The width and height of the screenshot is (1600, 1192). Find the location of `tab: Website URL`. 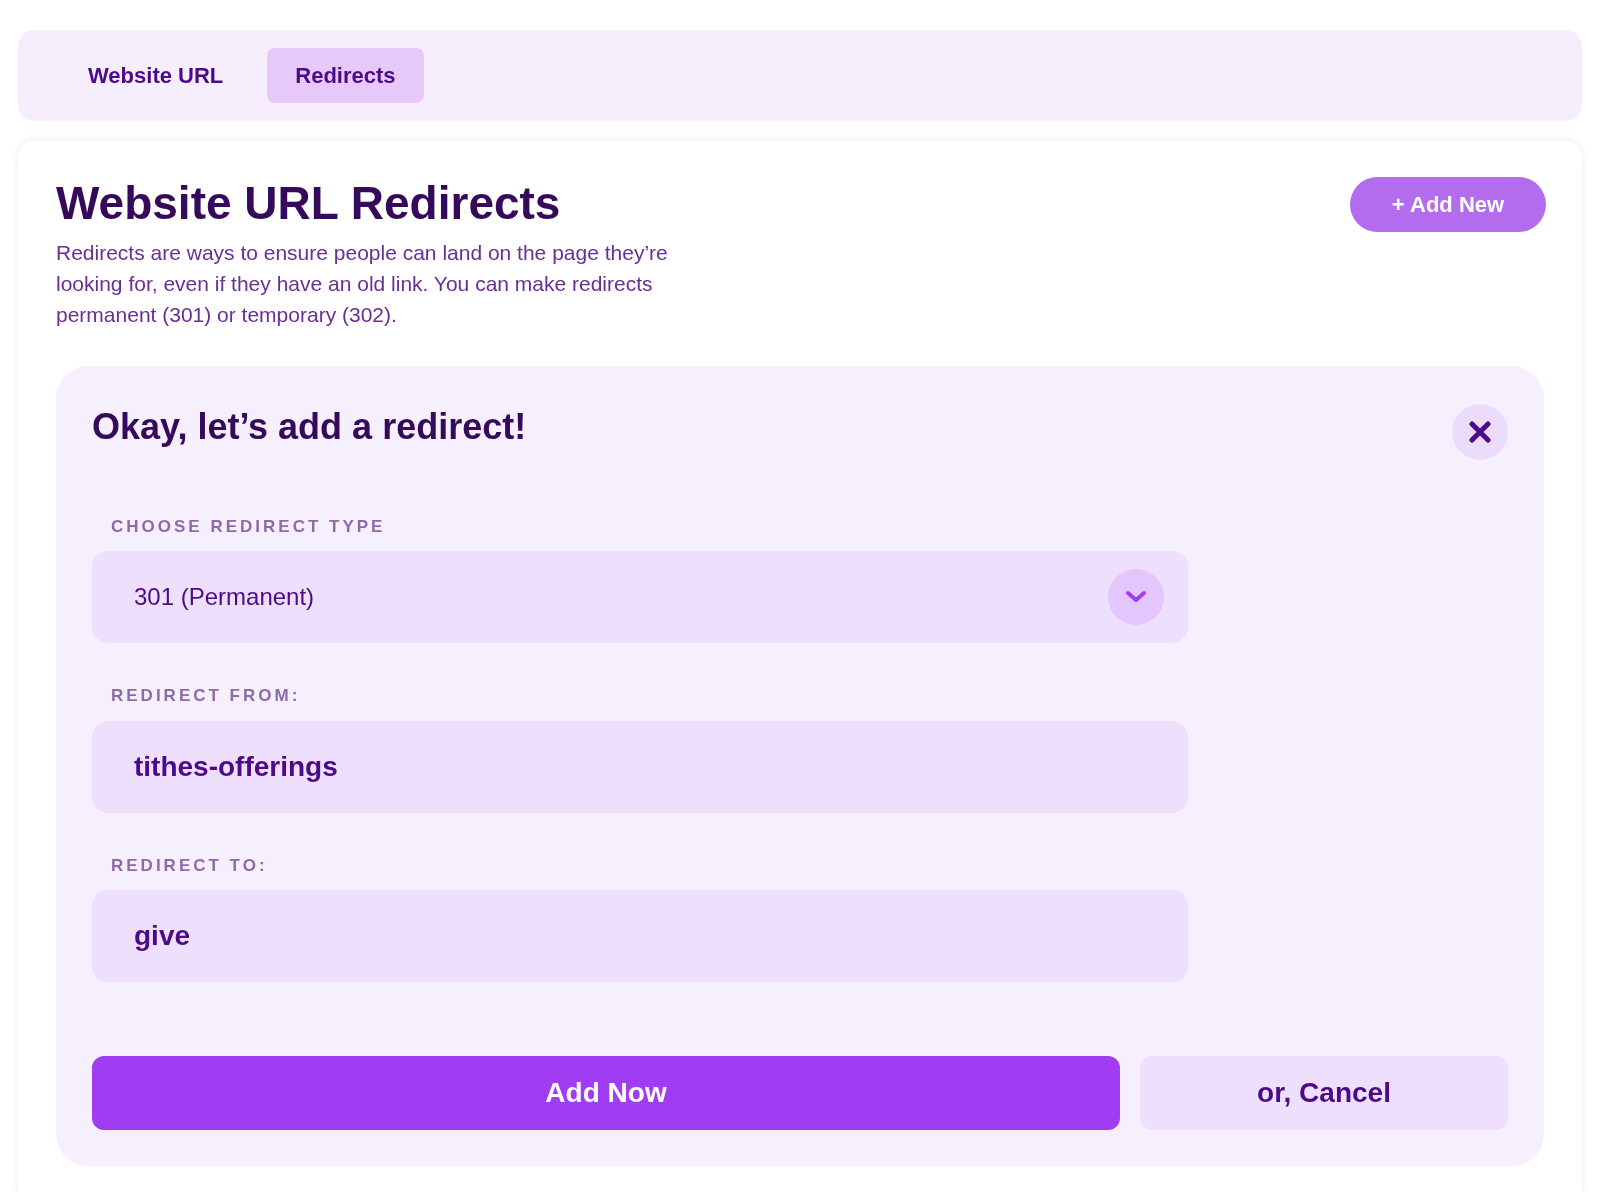

tab: Website URL is located at coordinates (156, 75).